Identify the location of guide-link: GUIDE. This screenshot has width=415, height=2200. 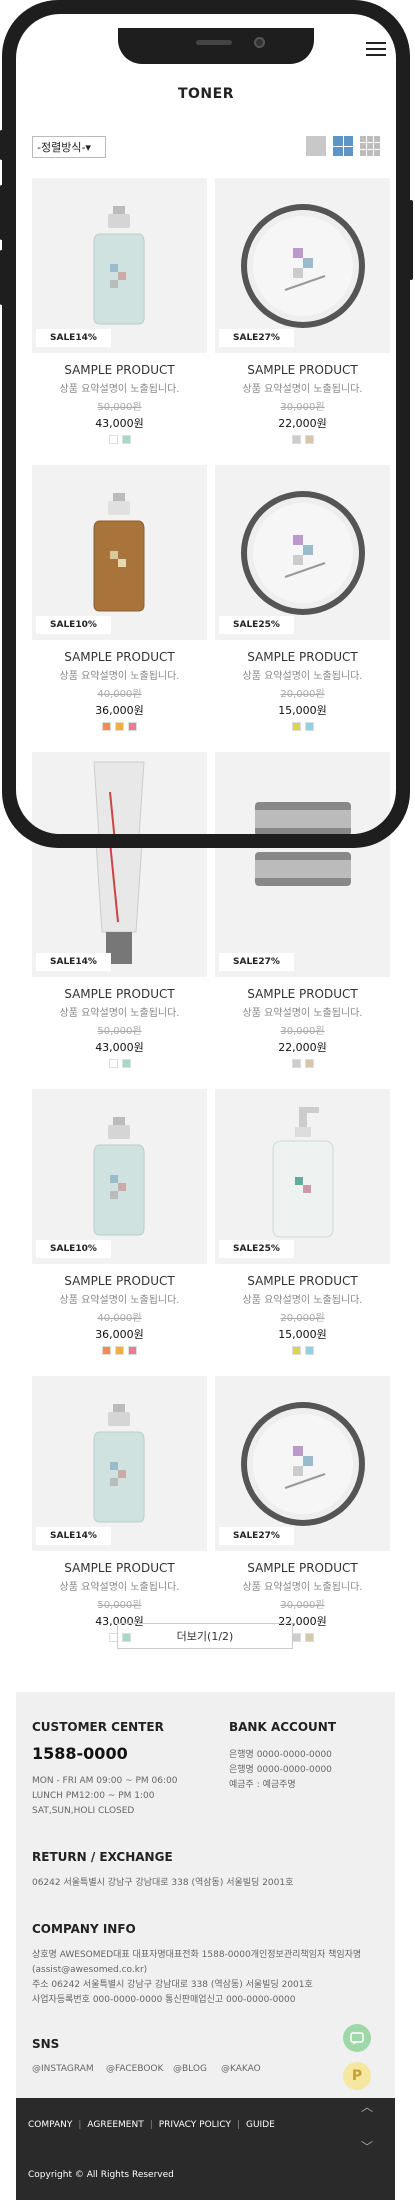
(260, 2125).